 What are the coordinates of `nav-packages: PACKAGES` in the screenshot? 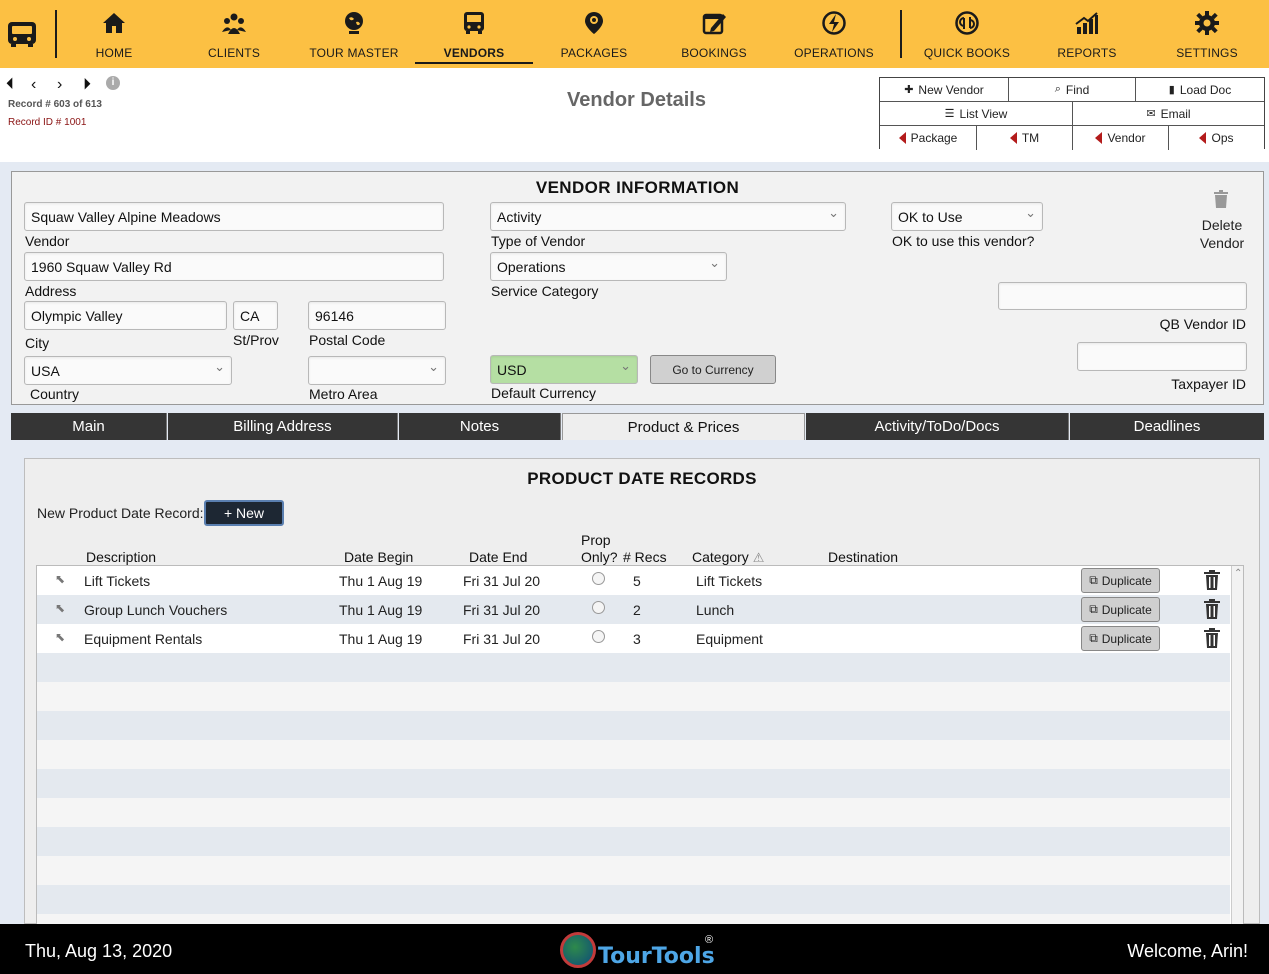 It's located at (594, 36).